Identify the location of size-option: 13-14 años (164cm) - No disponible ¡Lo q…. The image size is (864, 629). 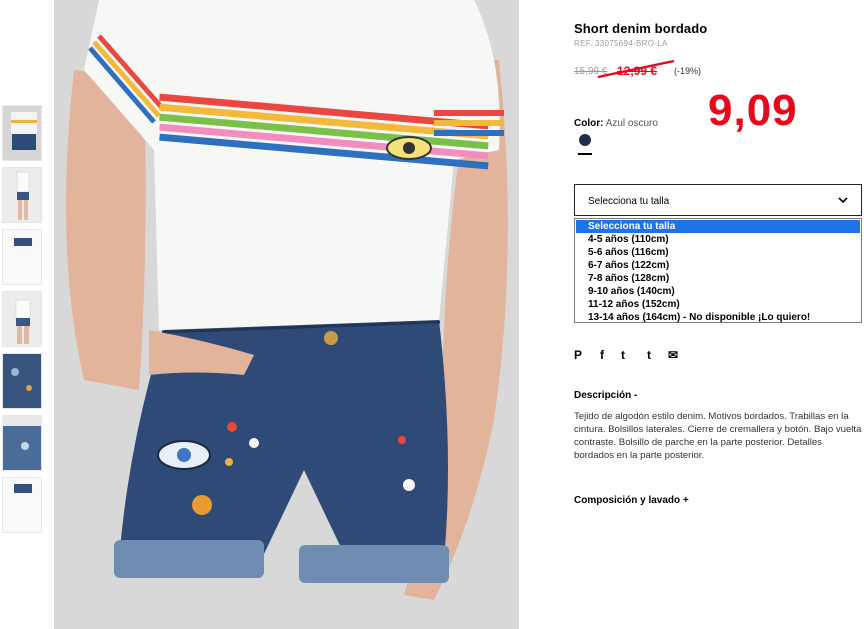
(718, 317).